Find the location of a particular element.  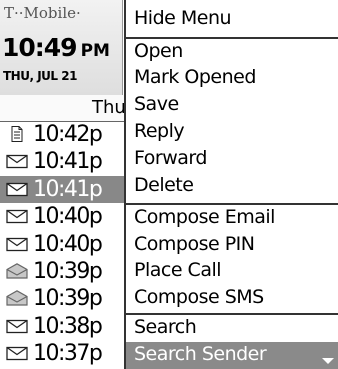

menu-item-reply: Reply is located at coordinates (159, 131).